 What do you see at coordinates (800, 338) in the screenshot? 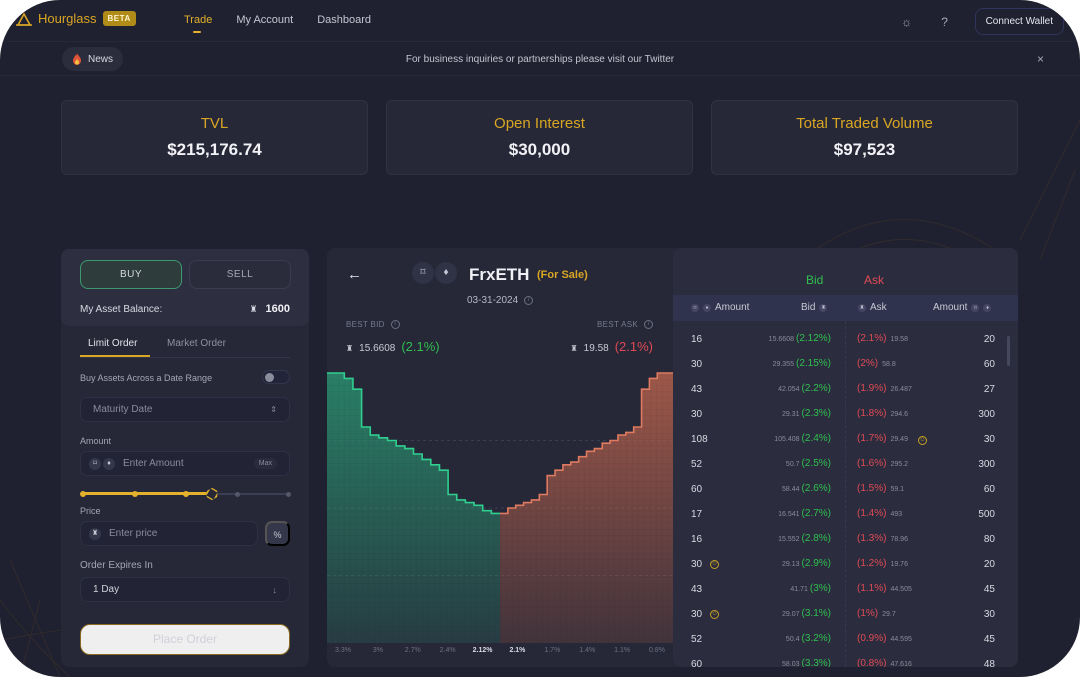
I see `bid-cell: 15.6608 (2.12%)` at bounding box center [800, 338].